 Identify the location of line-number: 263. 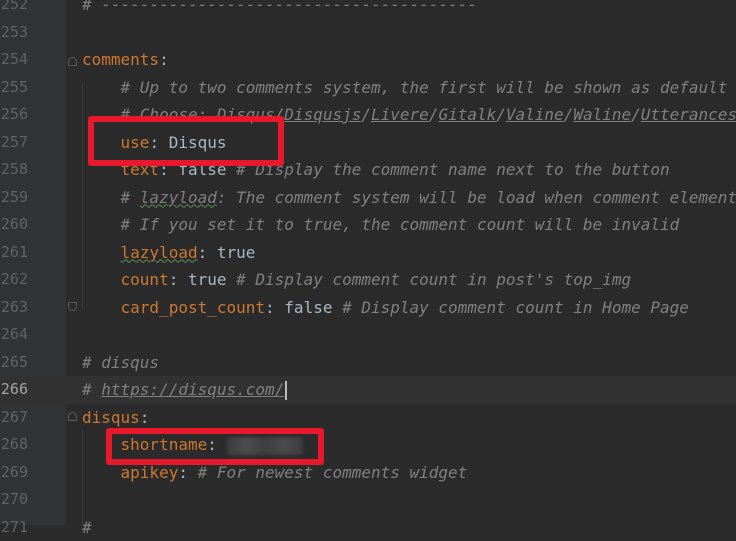
(14, 308).